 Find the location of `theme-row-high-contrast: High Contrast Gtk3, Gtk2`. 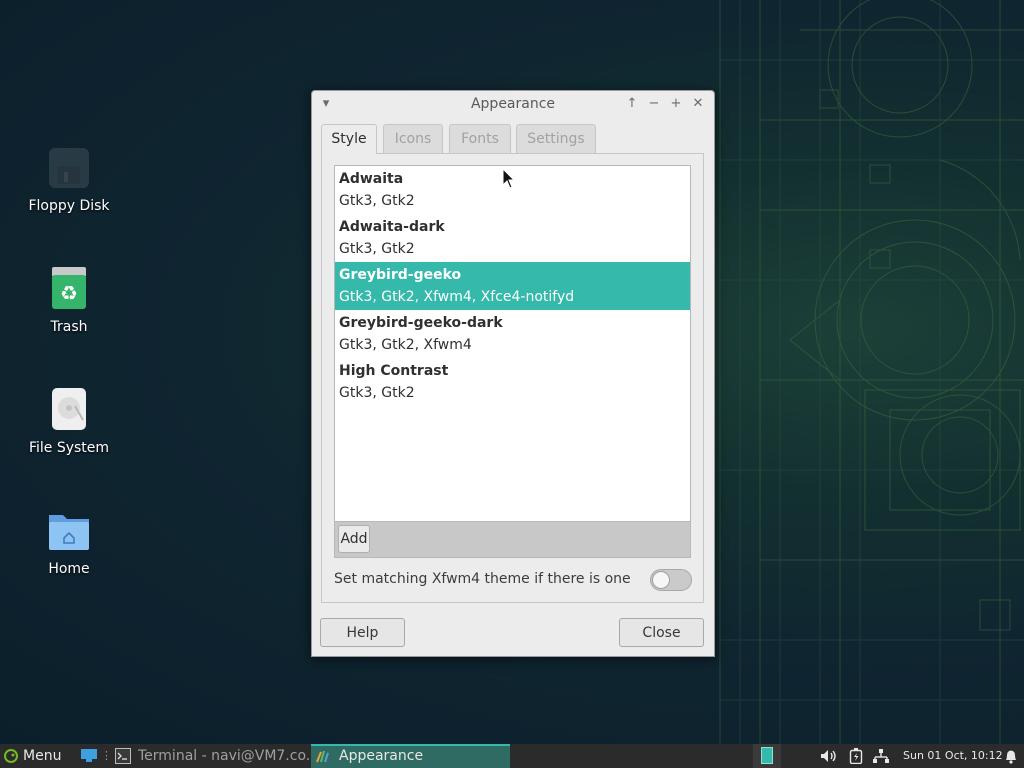

theme-row-high-contrast: High Contrast Gtk3, Gtk2 is located at coordinates (512, 382).